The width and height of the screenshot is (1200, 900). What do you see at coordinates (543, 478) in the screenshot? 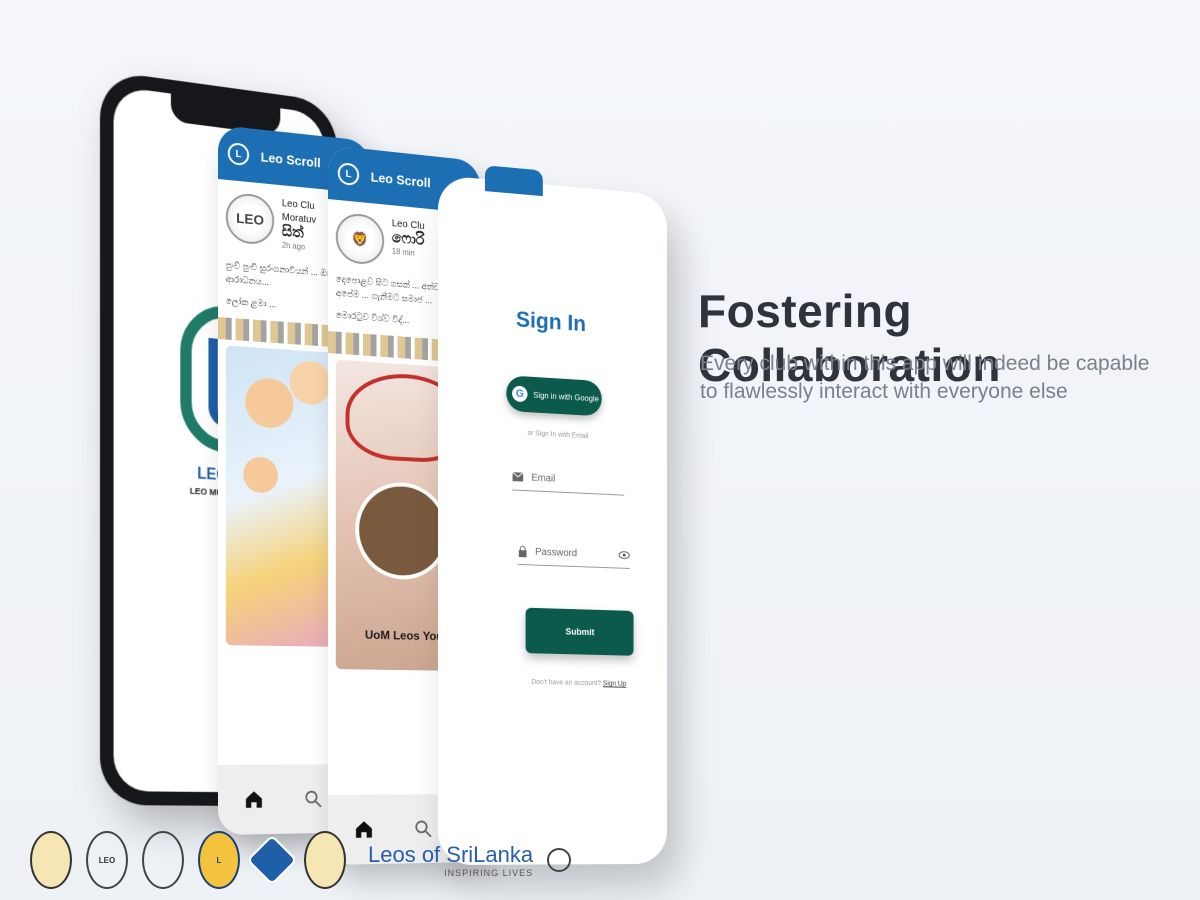
I see `email-placeholder: Email` at bounding box center [543, 478].